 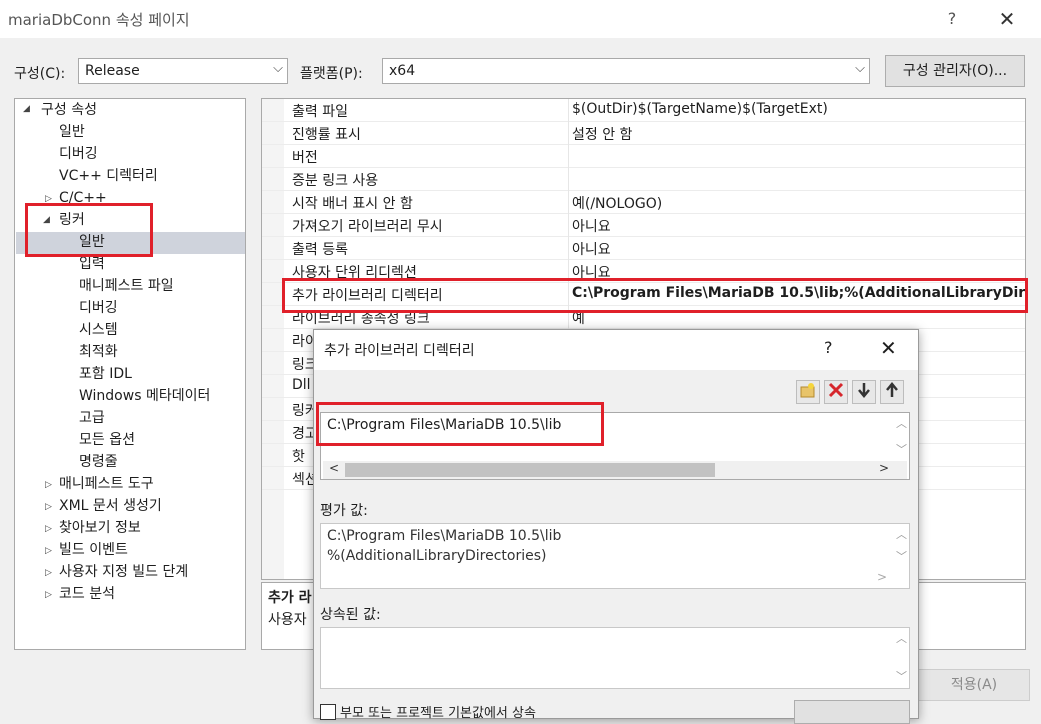 I want to click on tree-item-linker-manifest: 매니페스트 파일, so click(x=126, y=286).